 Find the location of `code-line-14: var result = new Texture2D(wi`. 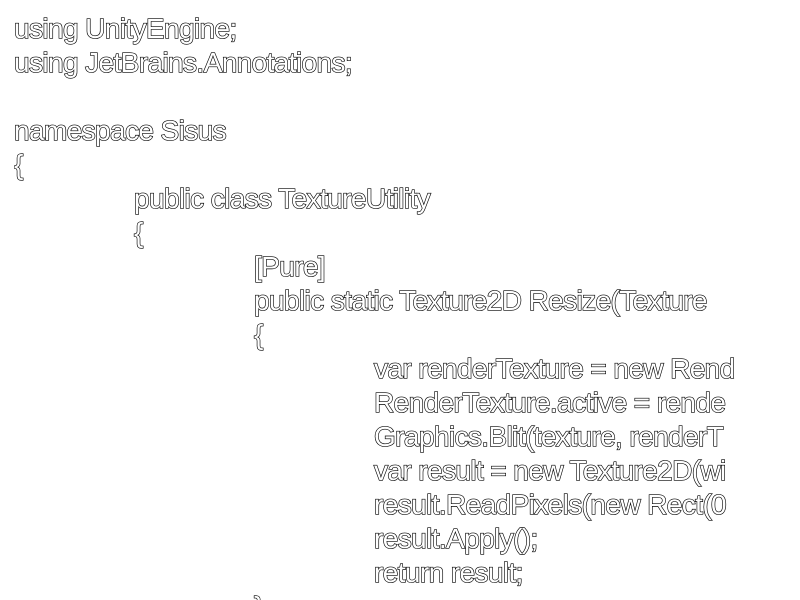

code-line-14: var result = new Texture2D(wi is located at coordinates (550, 470).